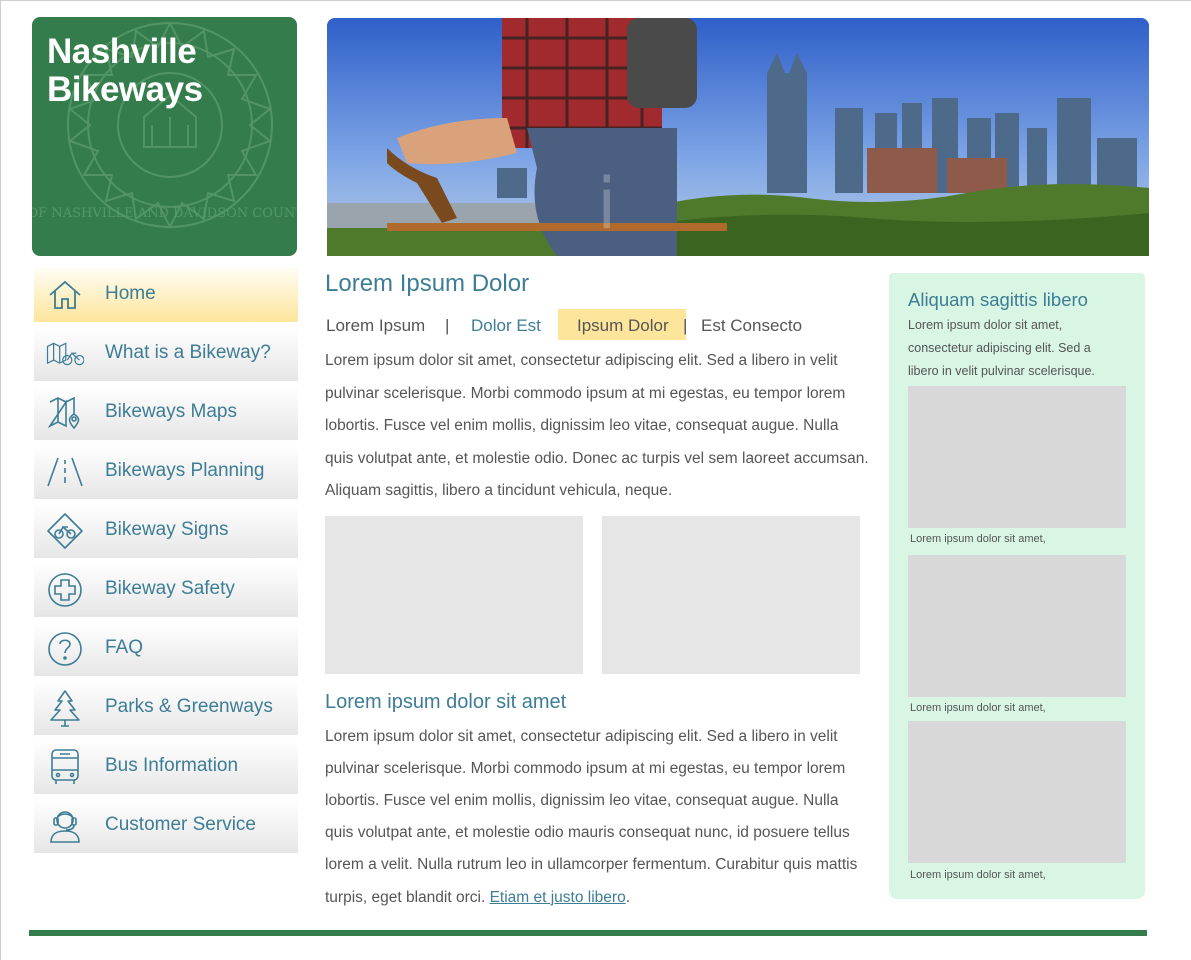 The image size is (1191, 960). I want to click on svg-text: i, so click(606, 204).